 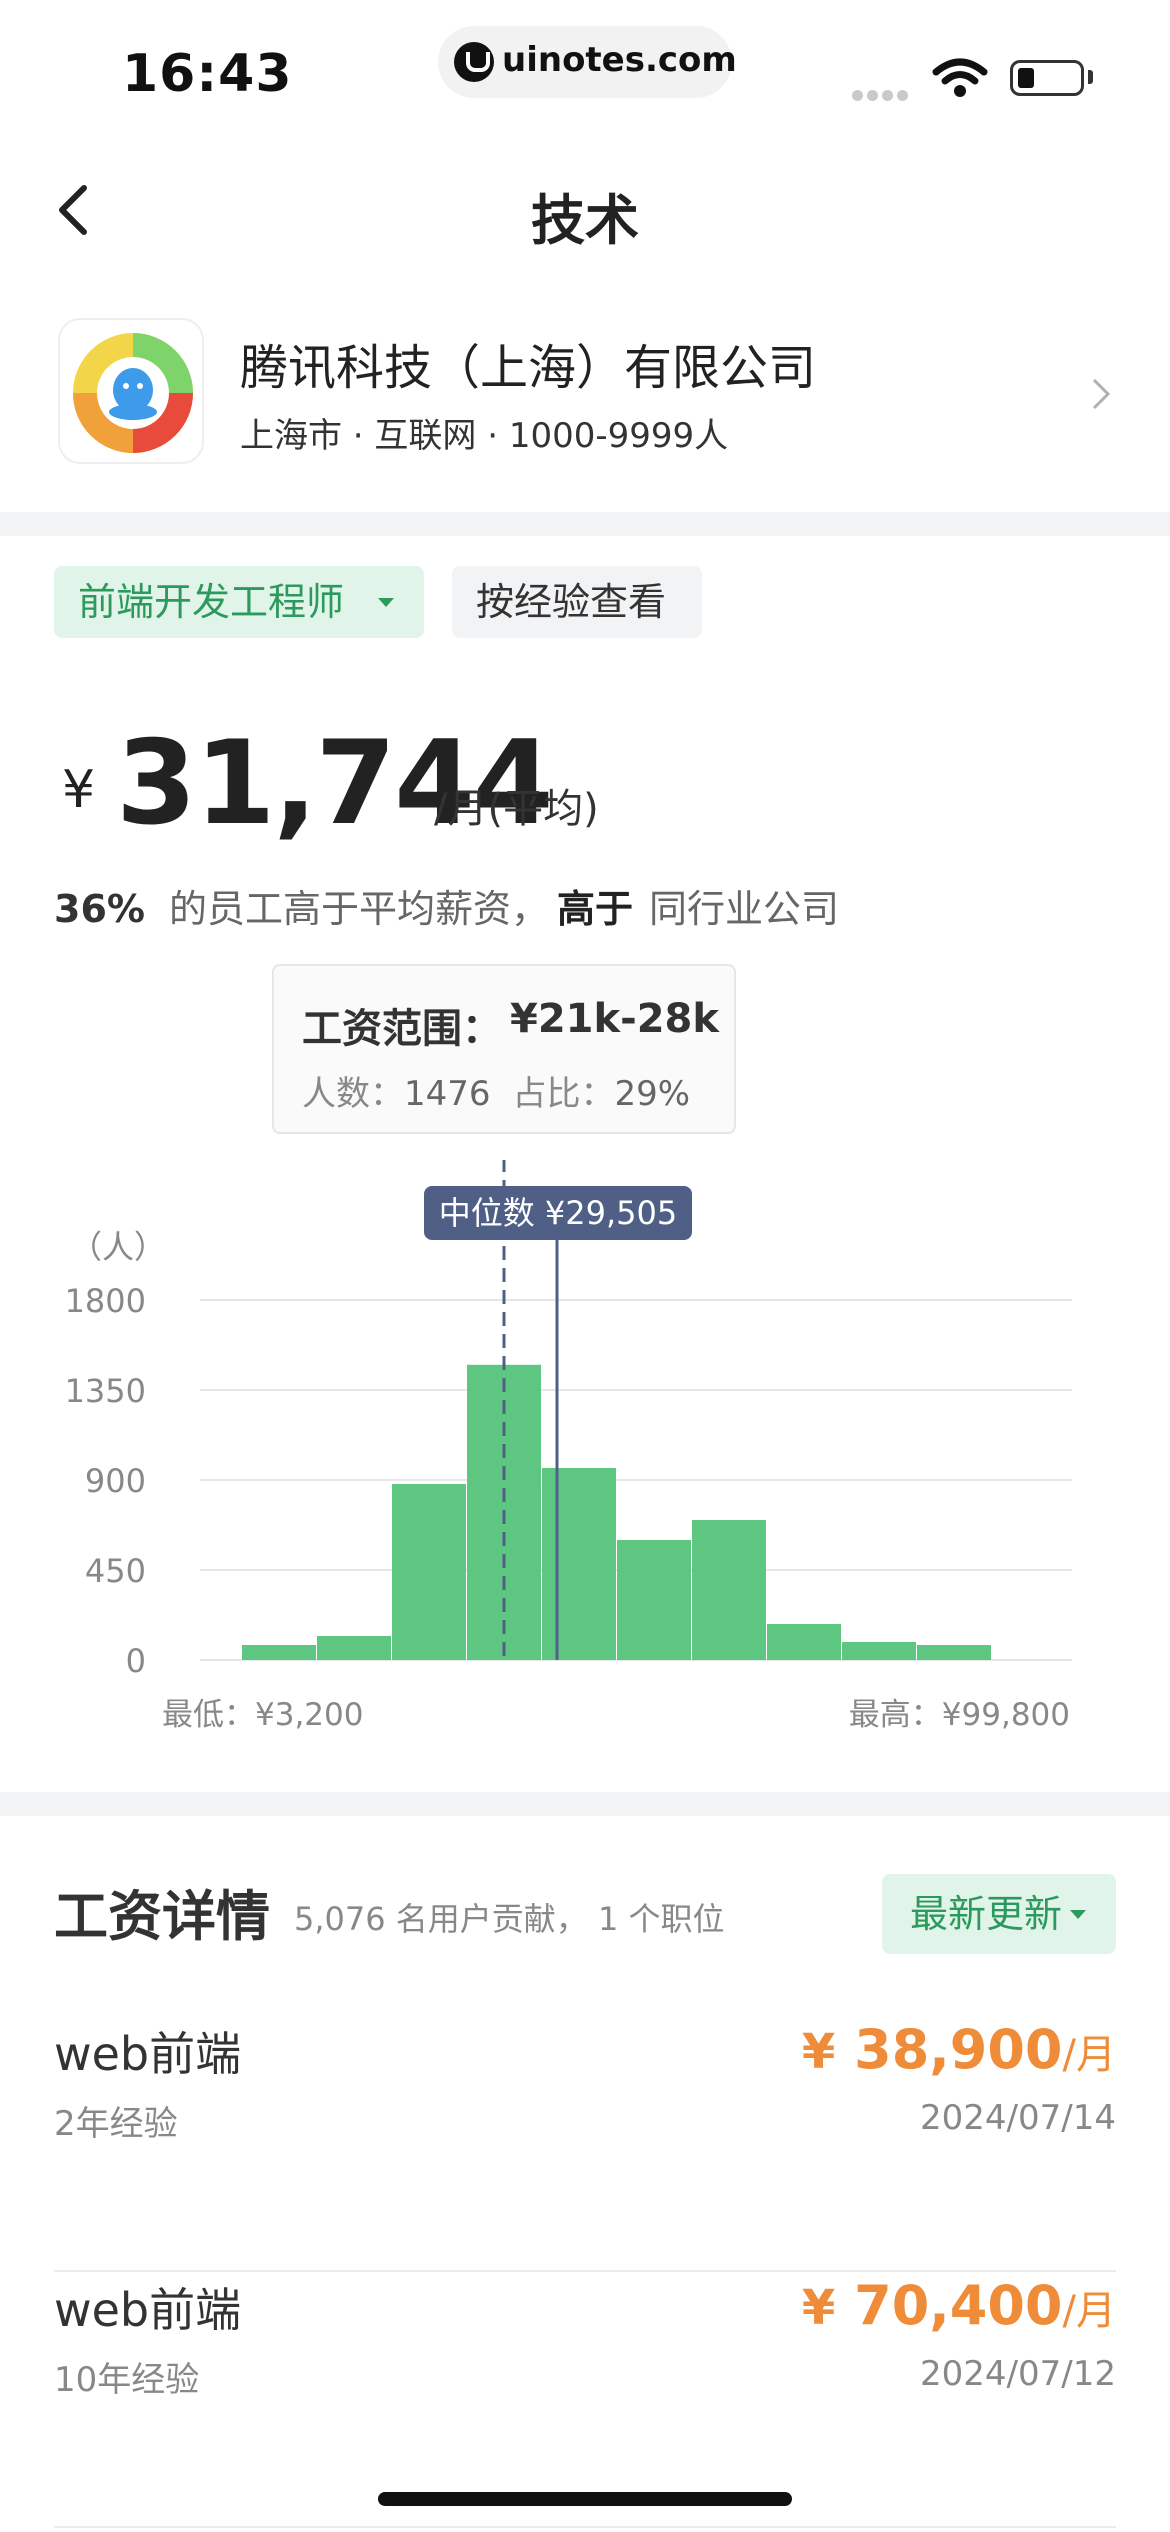 I want to click on entry-amount: 38,900, so click(x=958, y=2049).